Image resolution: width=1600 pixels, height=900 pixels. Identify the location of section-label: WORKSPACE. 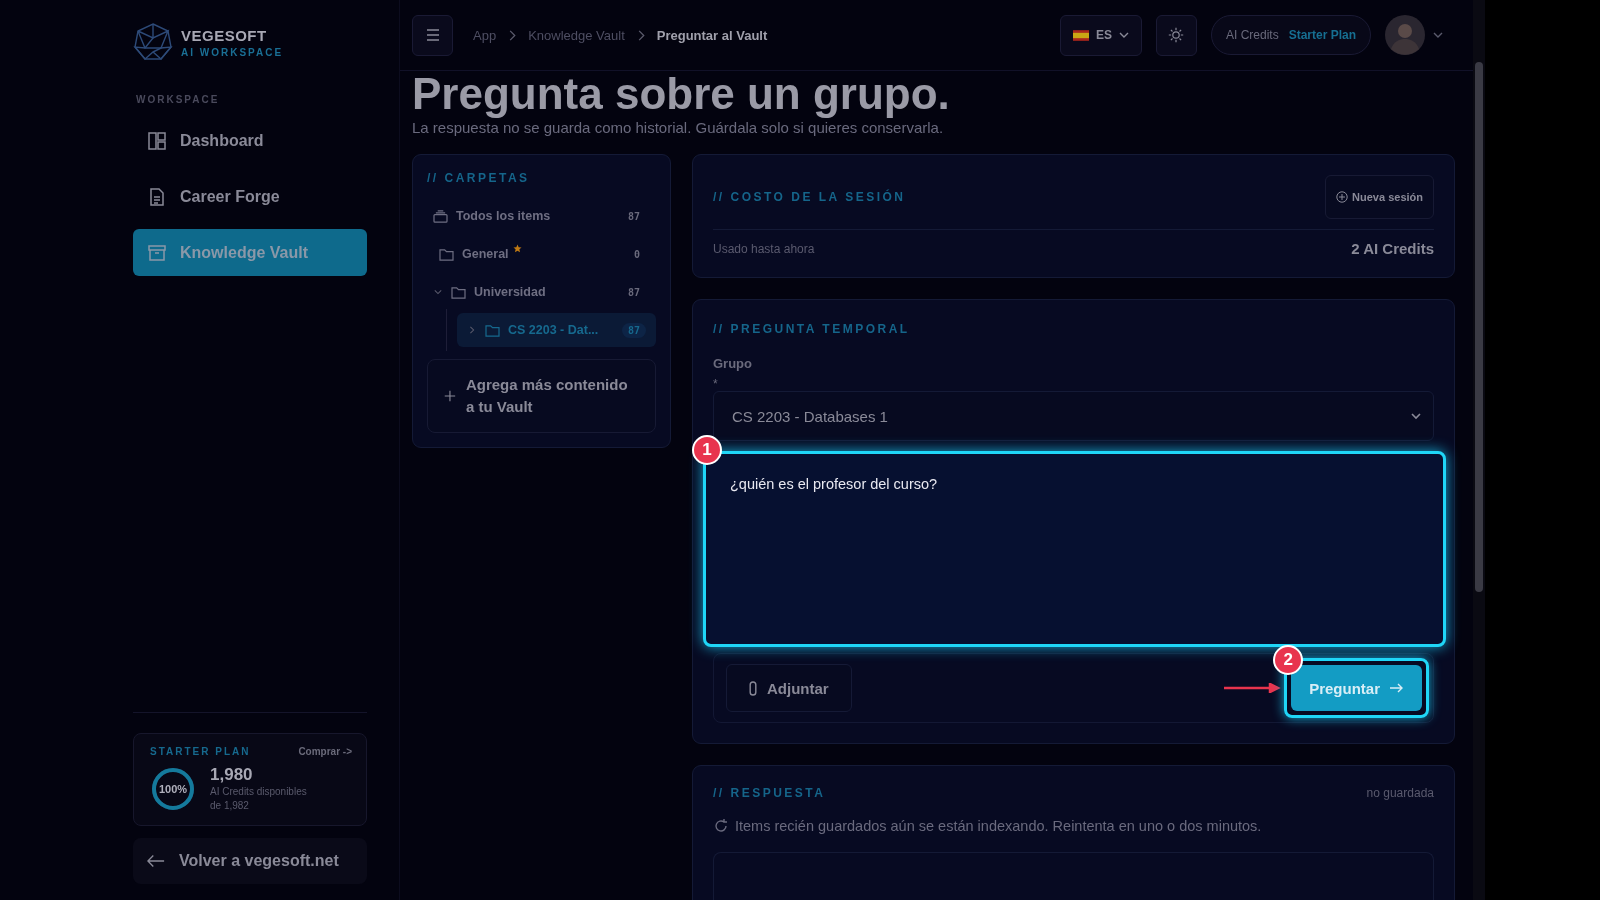
(178, 99).